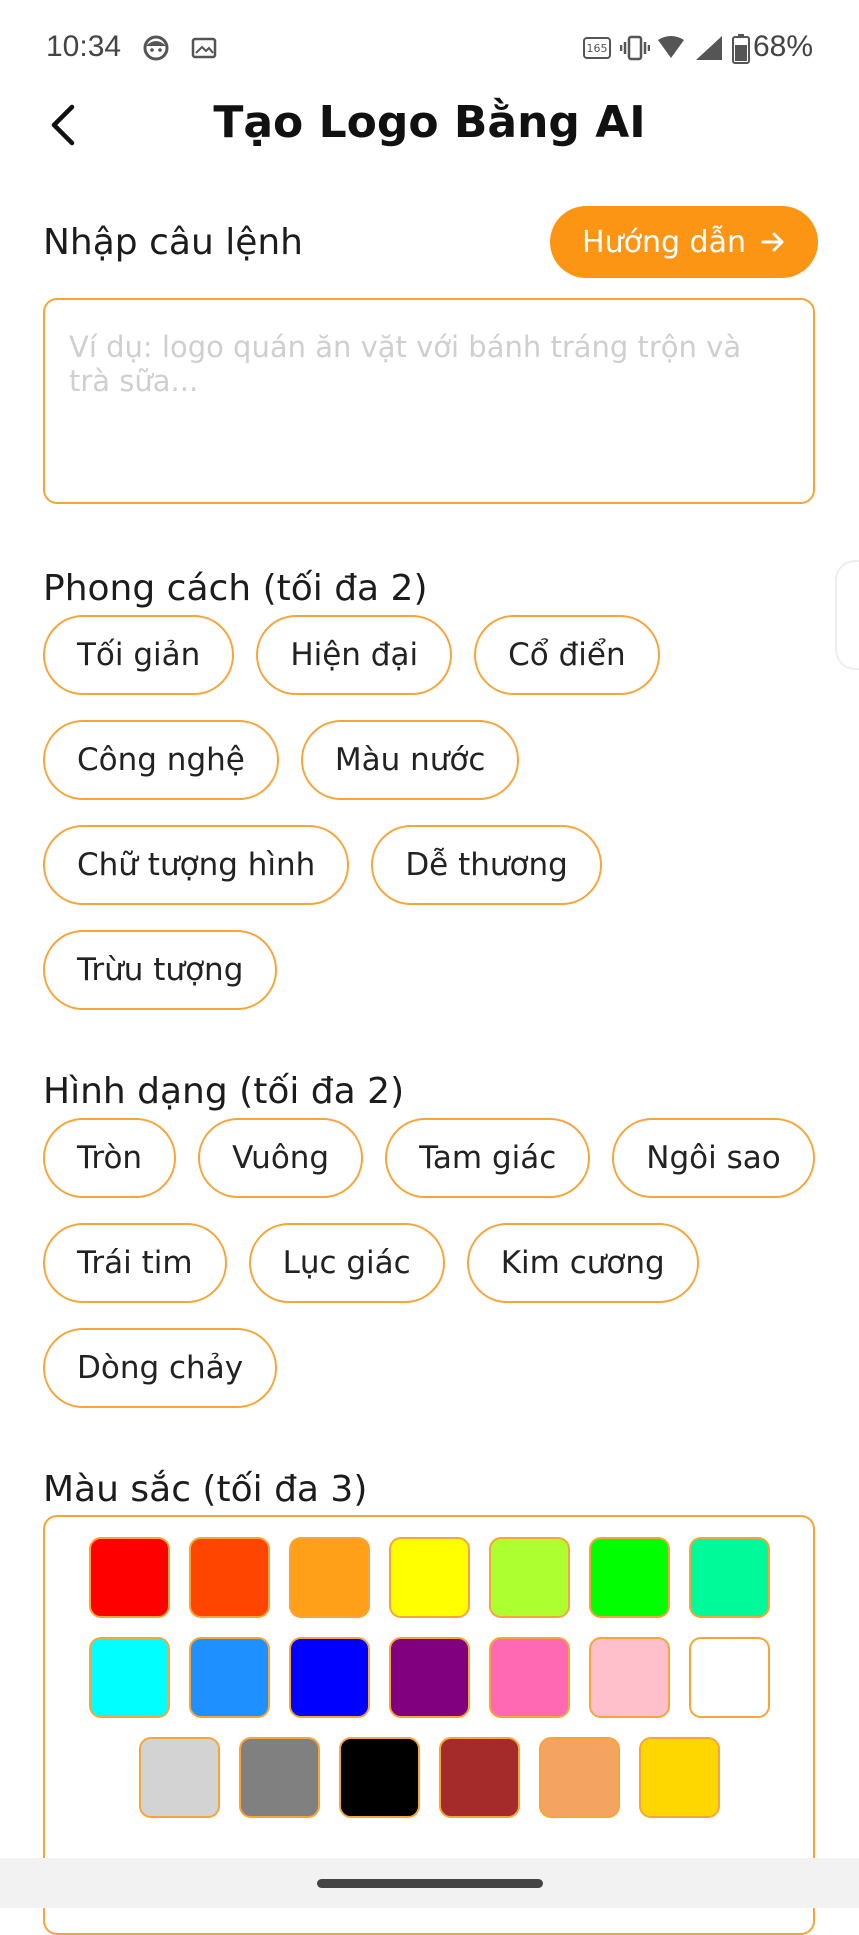 This screenshot has width=859, height=1935. I want to click on status-time: 10:34, so click(84, 46).